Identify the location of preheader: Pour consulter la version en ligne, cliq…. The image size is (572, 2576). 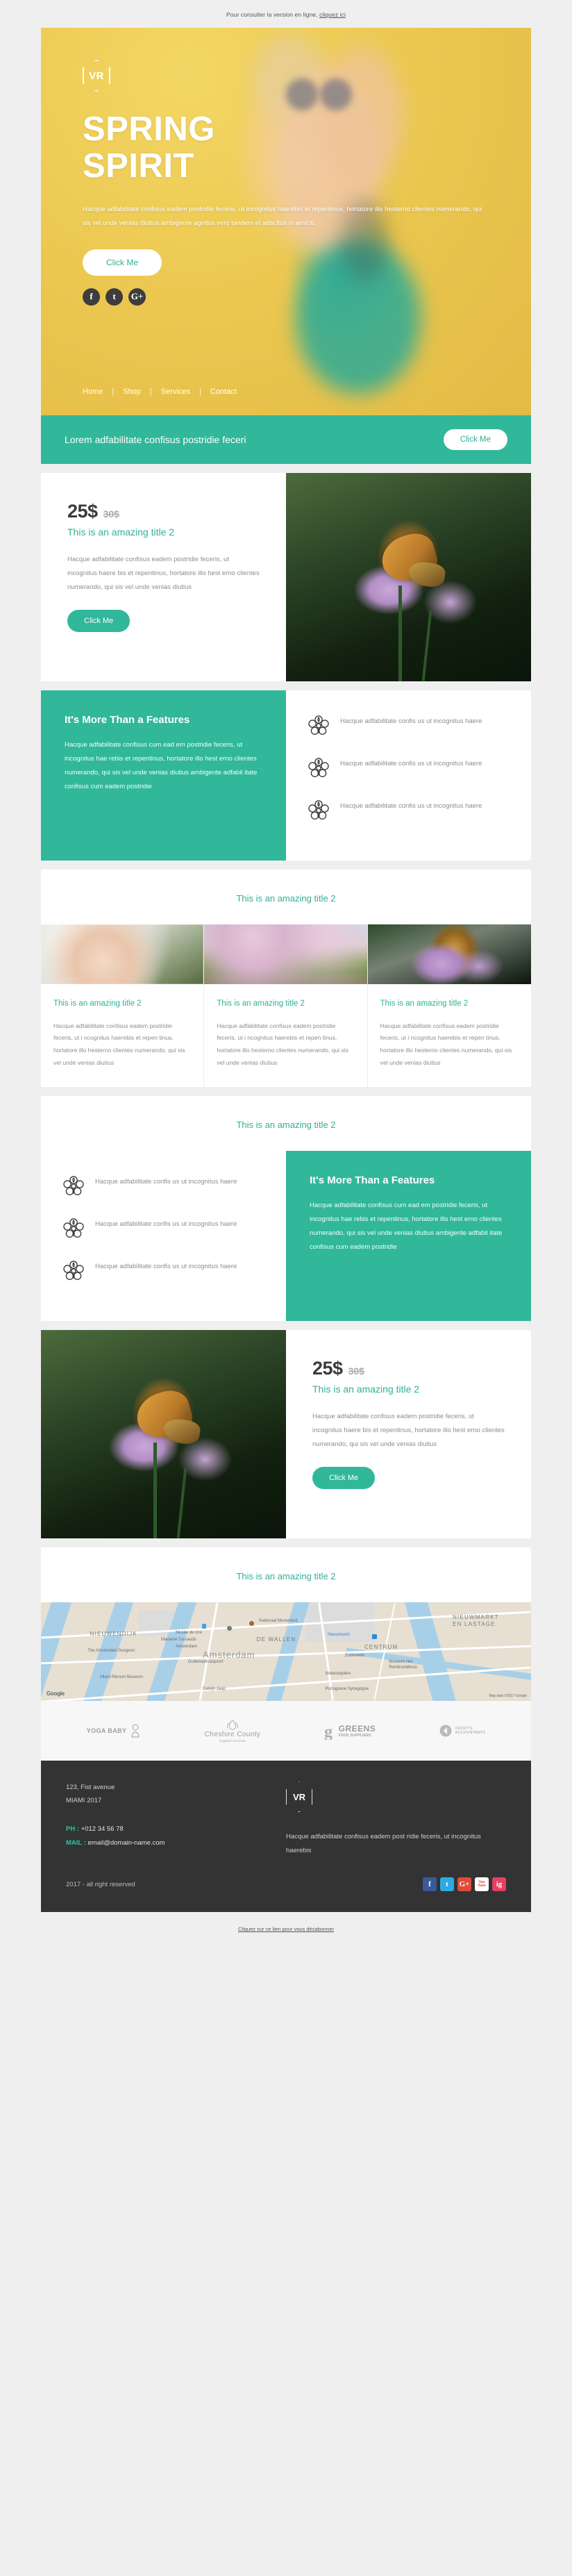
(286, 14).